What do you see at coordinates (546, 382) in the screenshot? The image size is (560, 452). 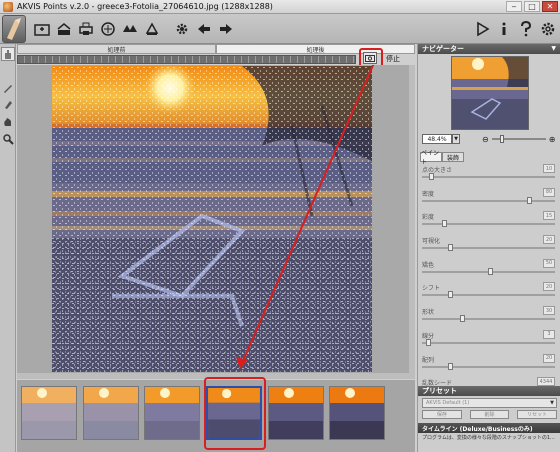 I see `param-value: 4344` at bounding box center [546, 382].